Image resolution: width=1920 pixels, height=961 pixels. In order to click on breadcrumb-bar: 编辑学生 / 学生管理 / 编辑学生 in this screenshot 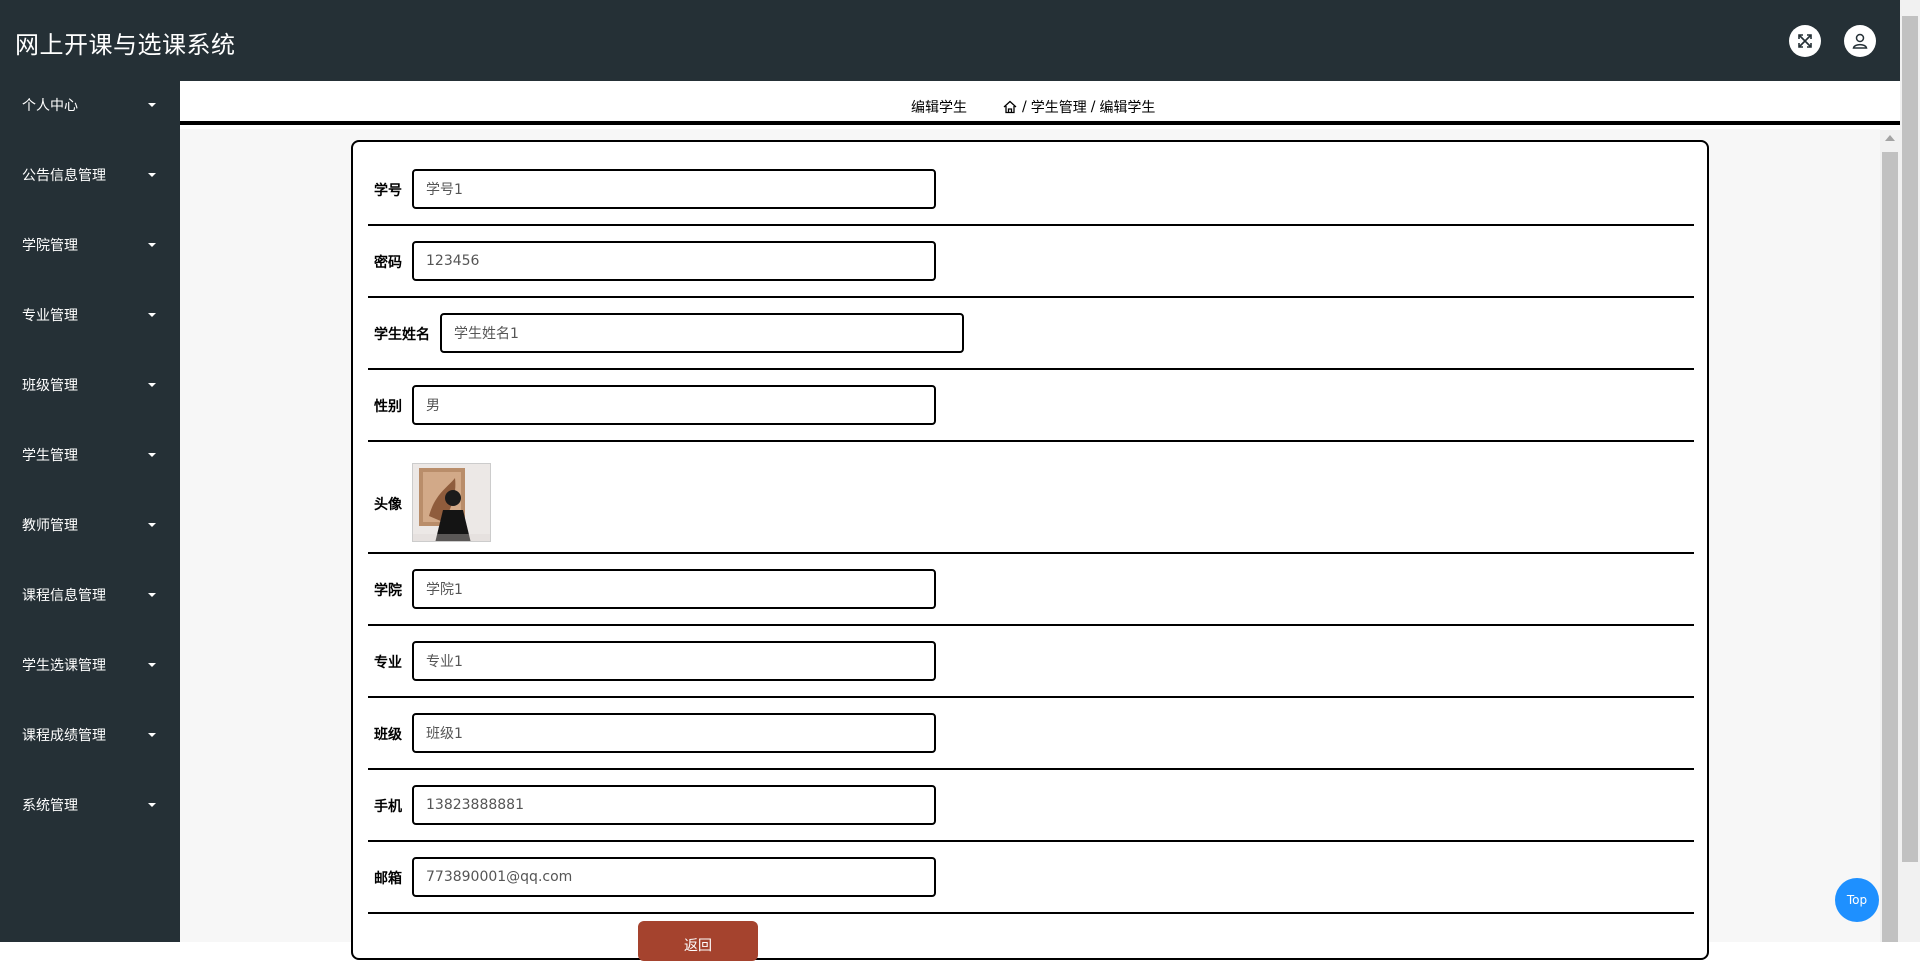, I will do `click(1040, 103)`.